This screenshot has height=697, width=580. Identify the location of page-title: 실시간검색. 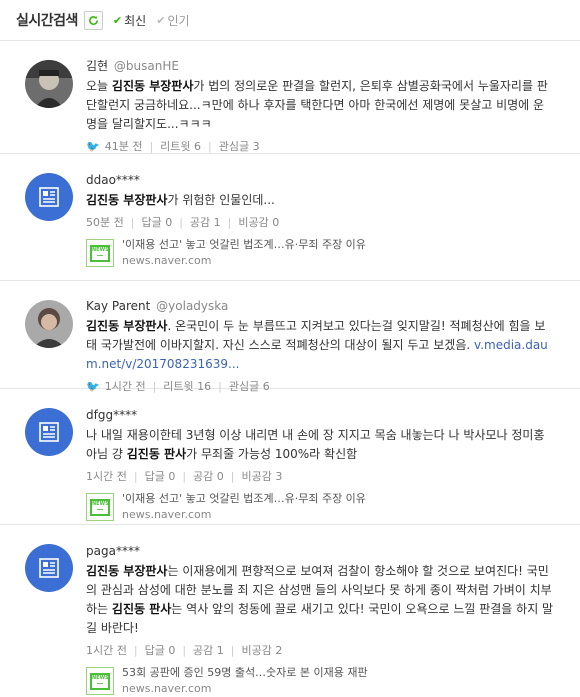
(47, 21).